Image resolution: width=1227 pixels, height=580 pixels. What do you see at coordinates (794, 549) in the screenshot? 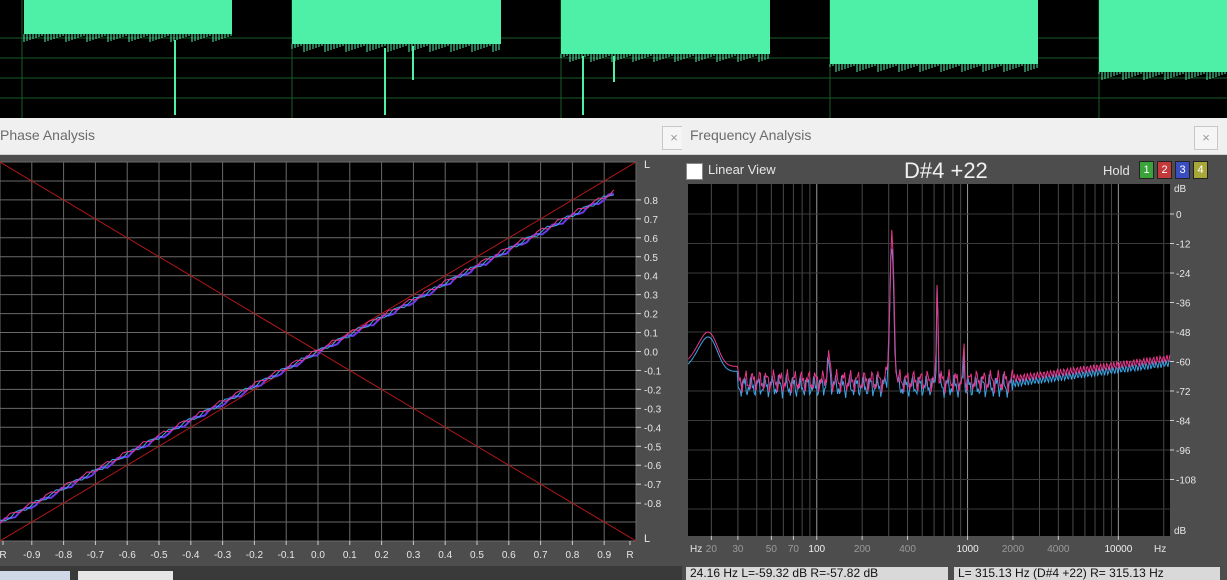
I see `freq-hz-tick-label: 70` at bounding box center [794, 549].